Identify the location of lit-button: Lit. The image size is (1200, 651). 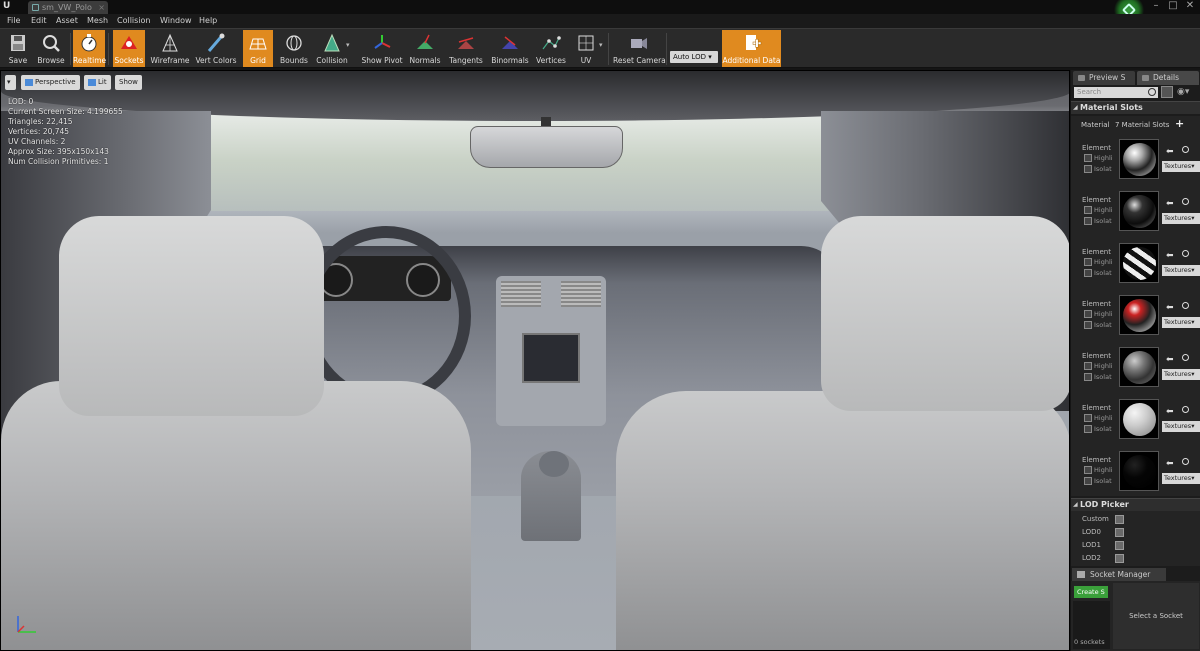
(97, 82).